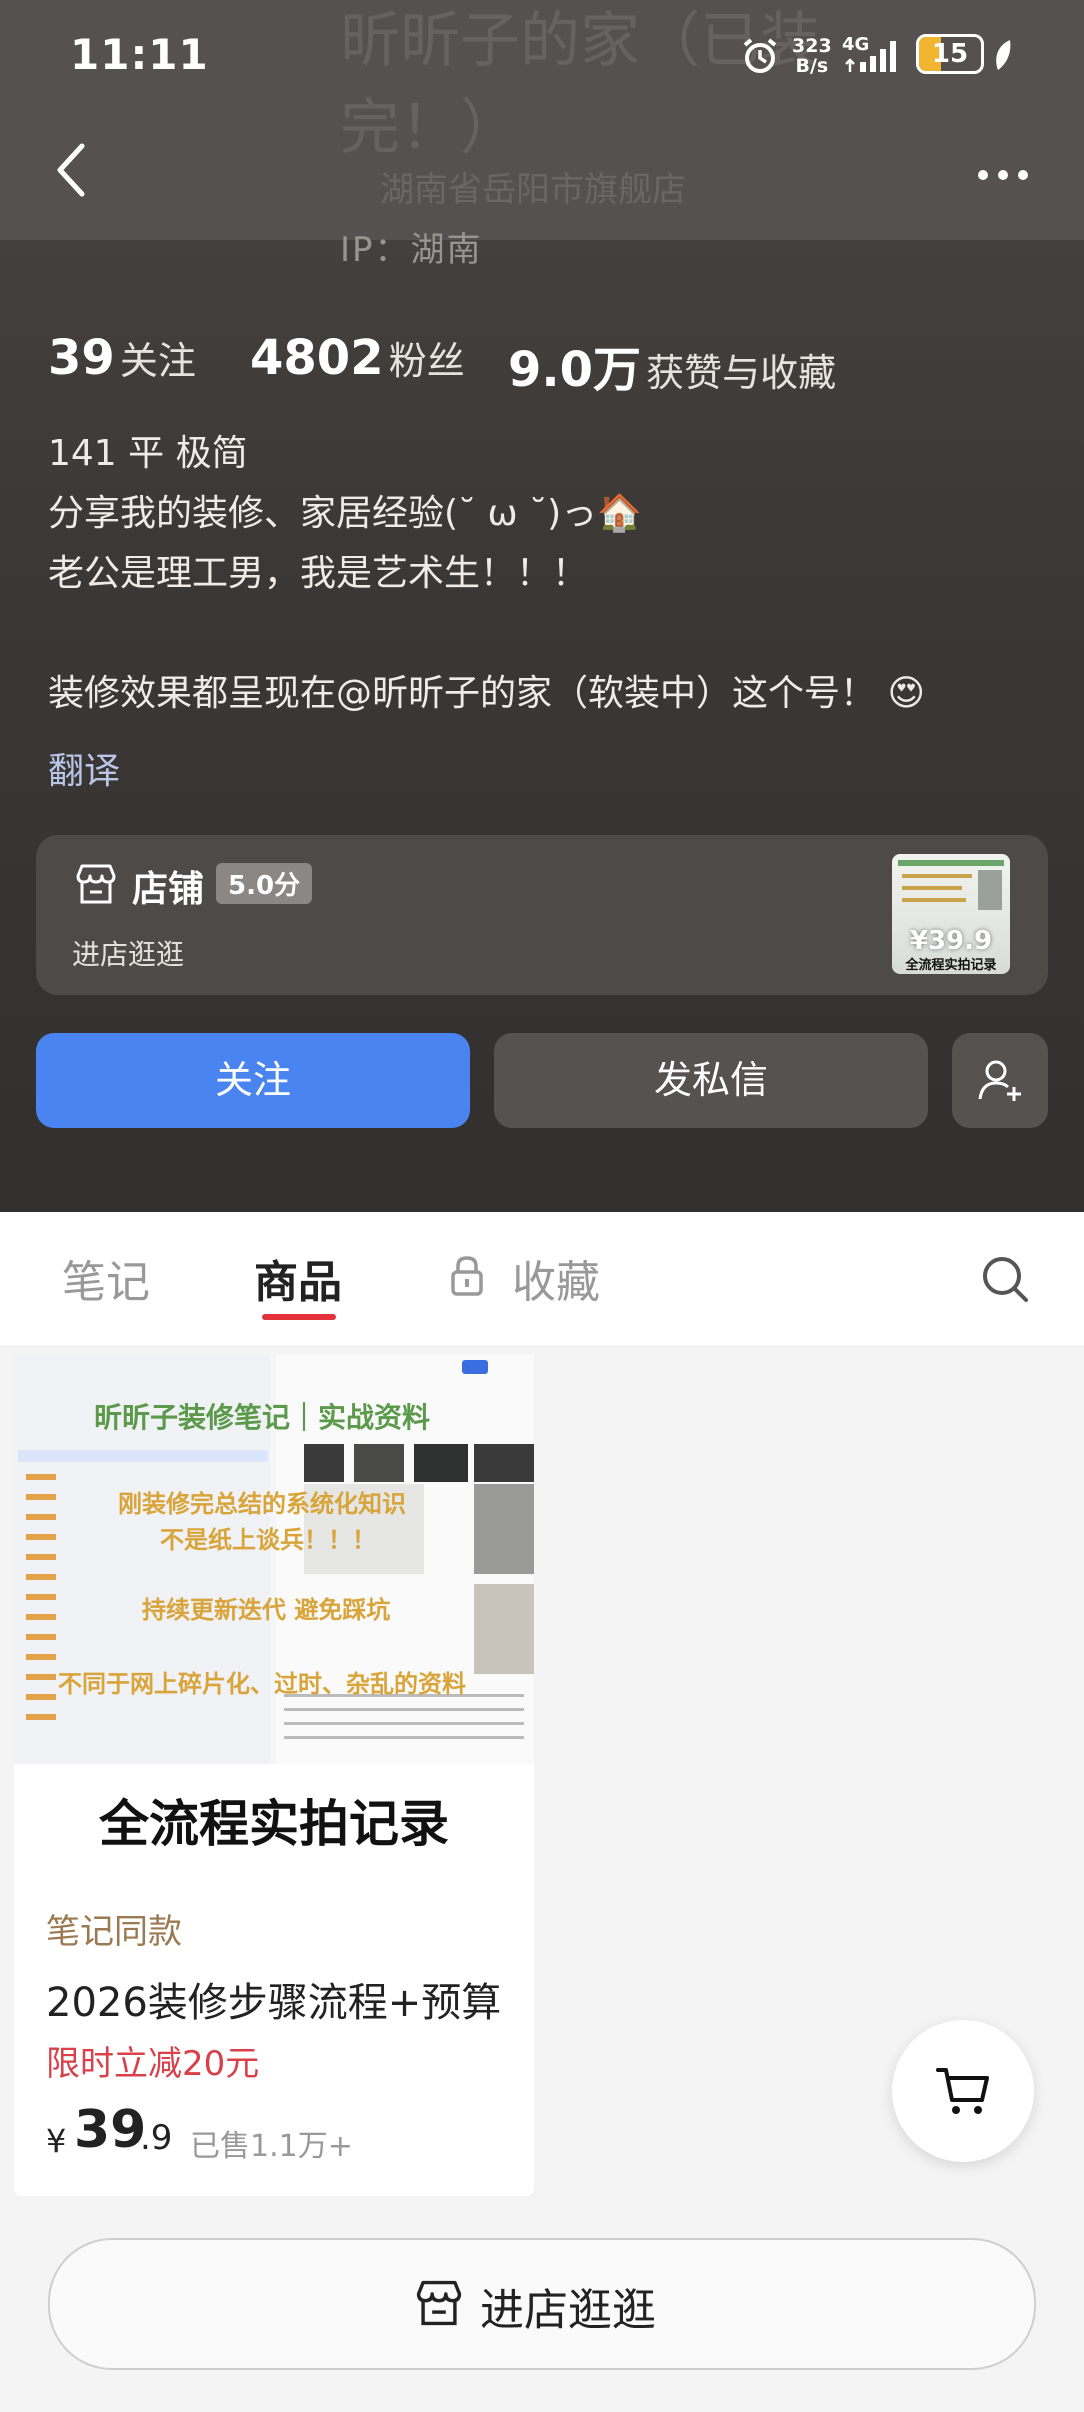  Describe the element at coordinates (951, 965) in the screenshot. I see `thumbnail-caption: 全流程实拍记录` at that location.